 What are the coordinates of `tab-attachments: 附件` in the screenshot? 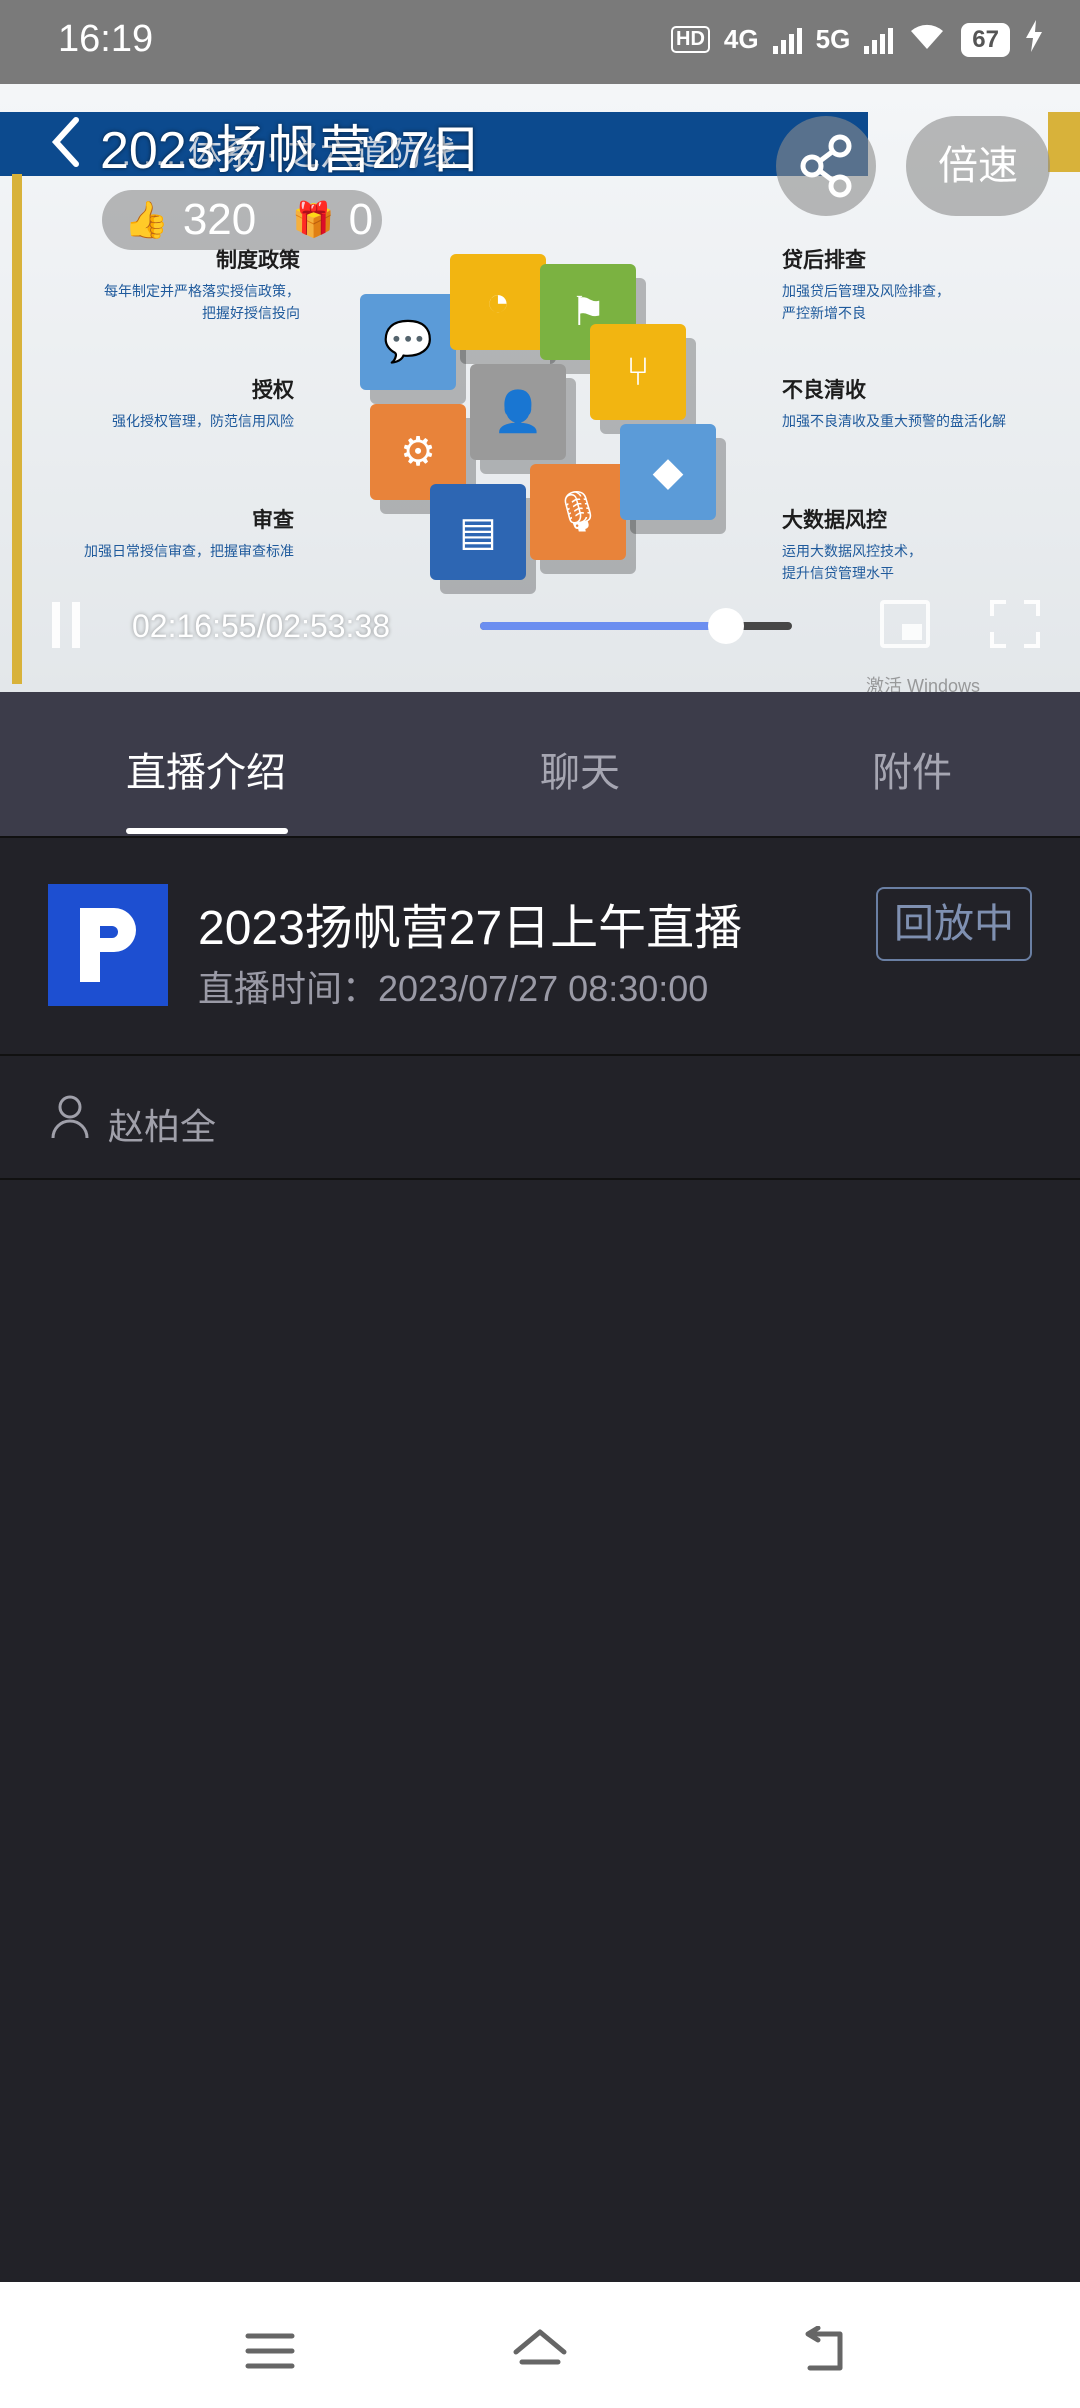 It's located at (912, 769).